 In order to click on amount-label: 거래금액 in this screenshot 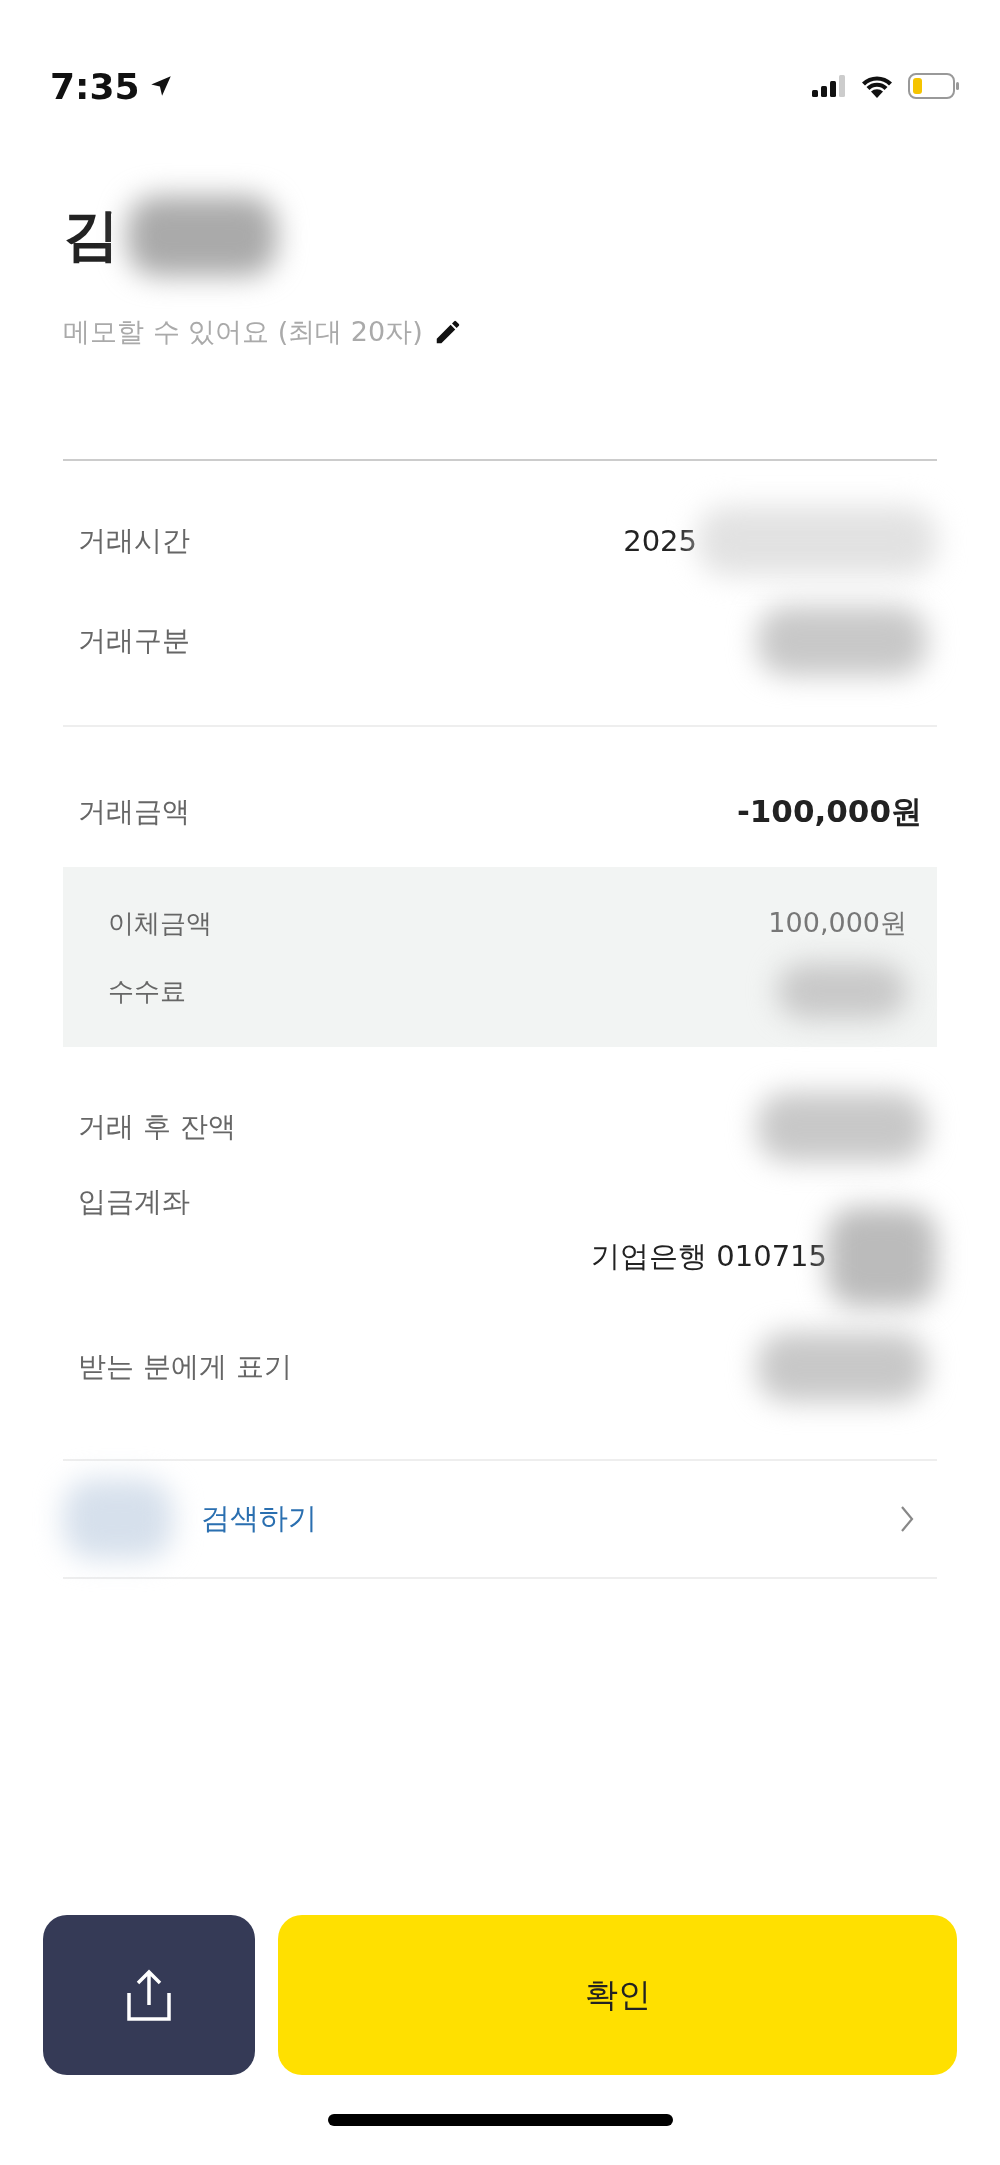, I will do `click(134, 812)`.